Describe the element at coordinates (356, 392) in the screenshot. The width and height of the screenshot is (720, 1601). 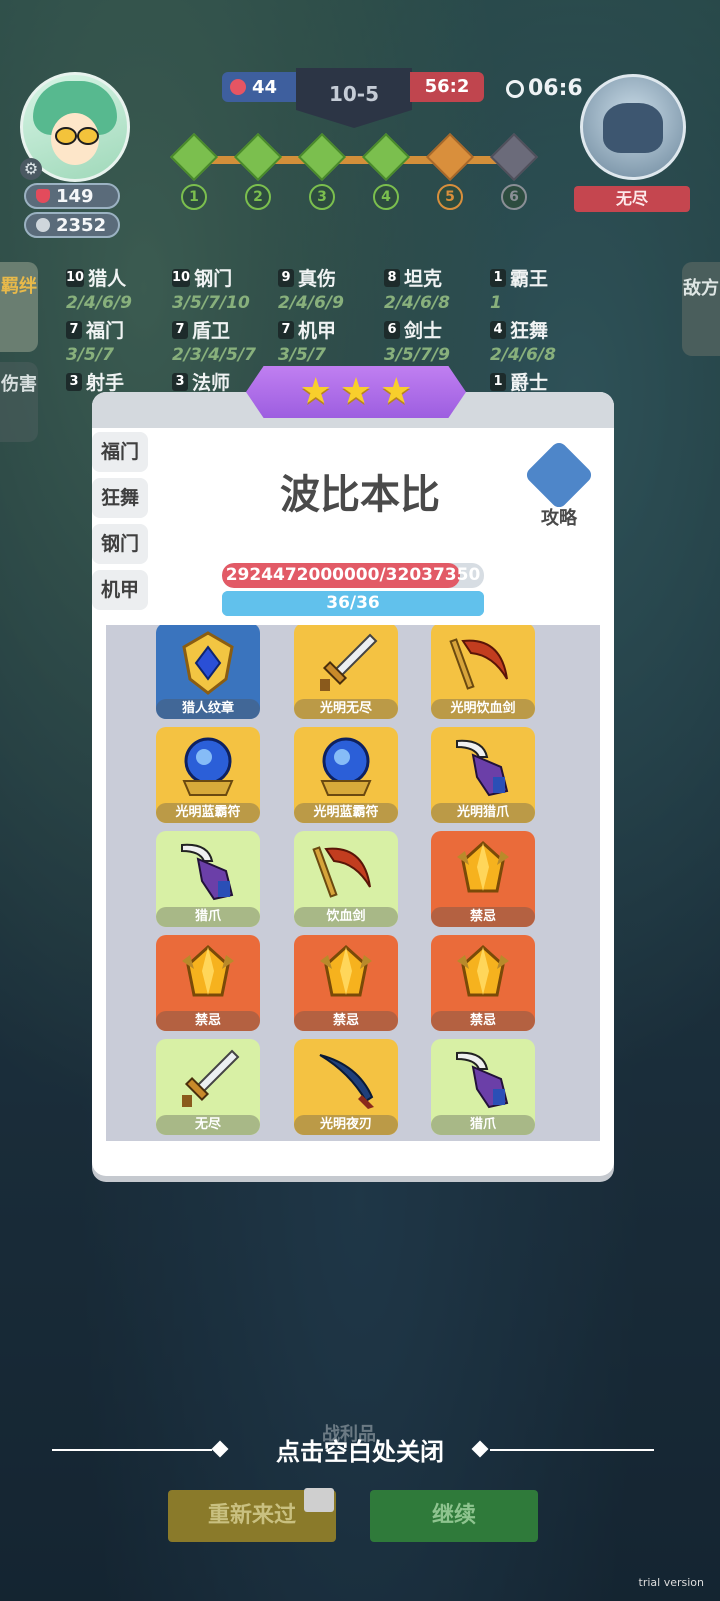
I see `star-banner: ★ ★ ★` at that location.